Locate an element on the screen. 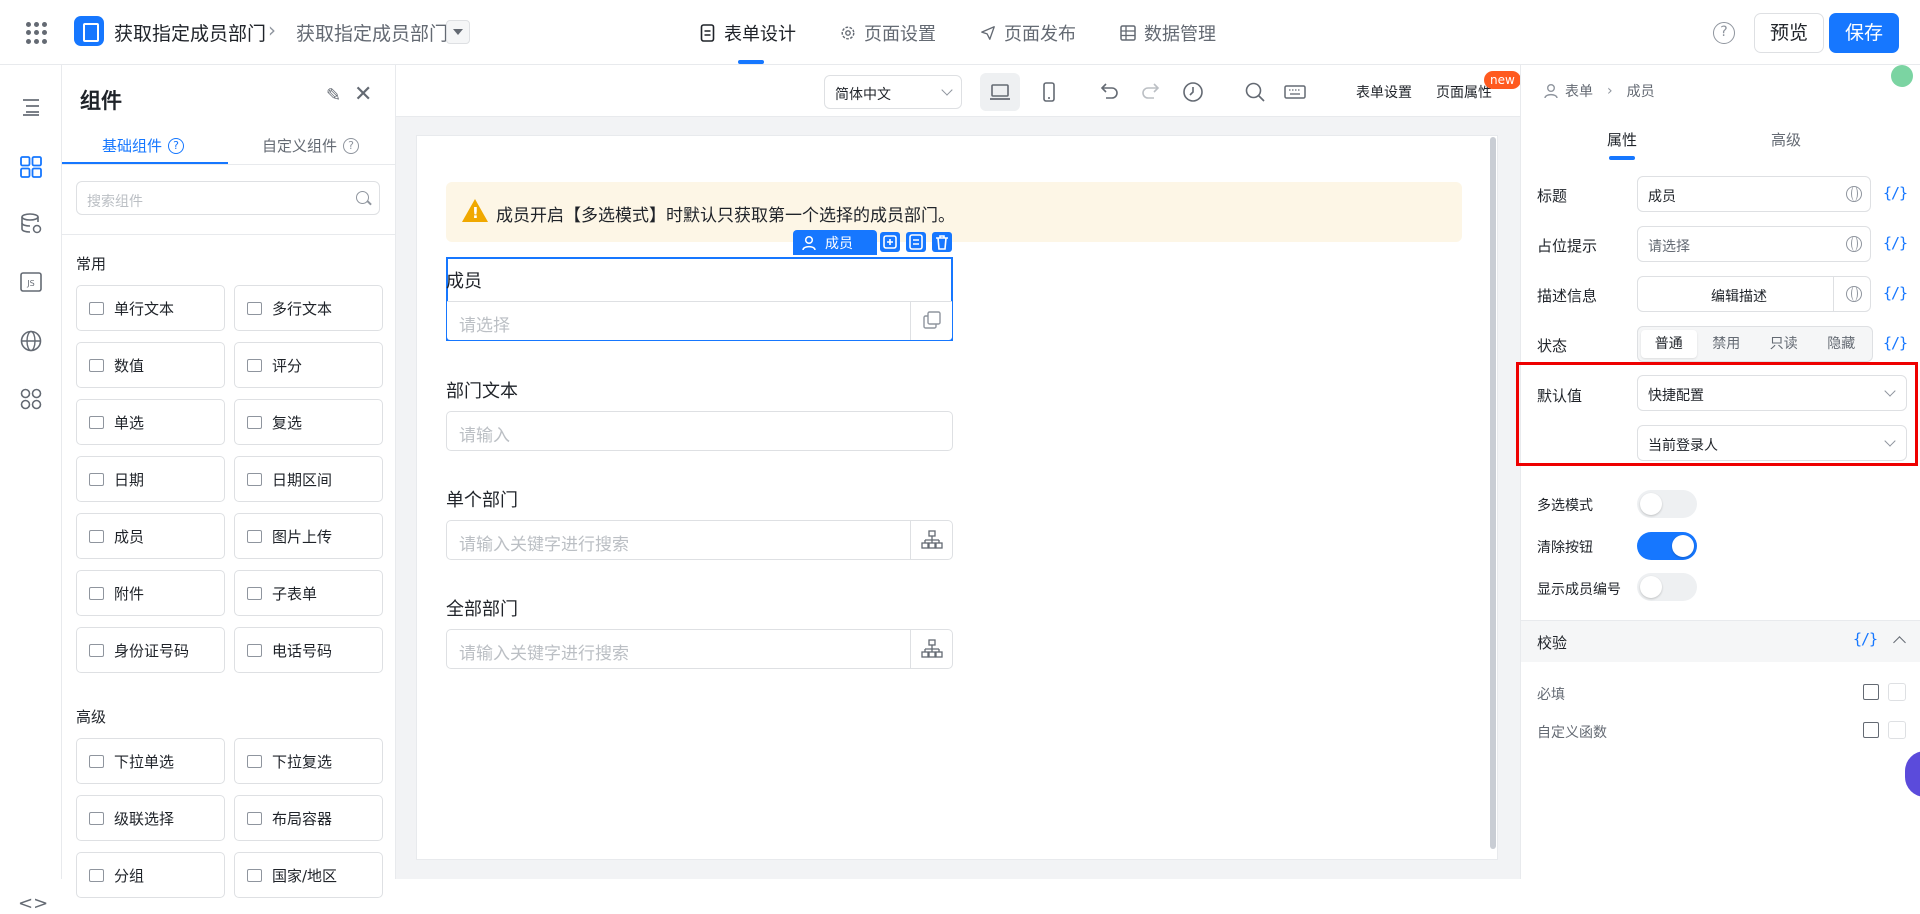 This screenshot has width=1920, height=914. multi-mode-toggle is located at coordinates (1667, 504).